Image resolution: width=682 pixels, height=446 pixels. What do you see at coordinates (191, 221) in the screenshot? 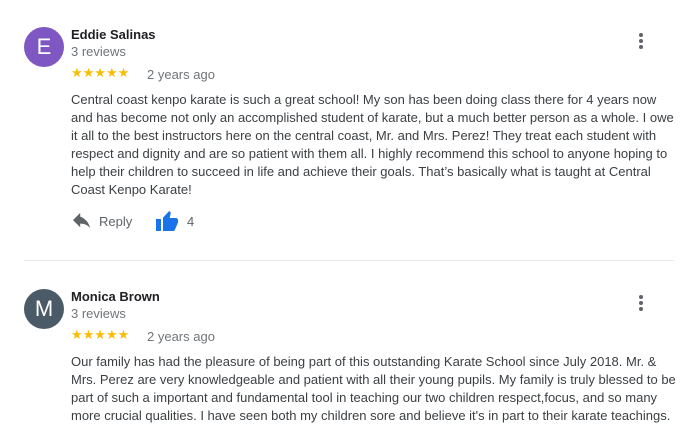
I see `like-count: 4` at bounding box center [191, 221].